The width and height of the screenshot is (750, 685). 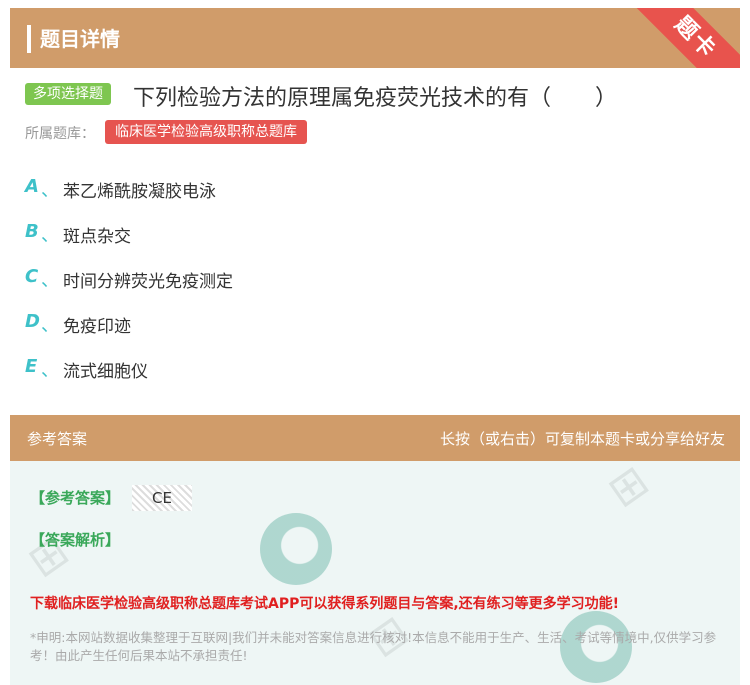 I want to click on option-e: E 、 流式细胞仪, so click(x=325, y=371).